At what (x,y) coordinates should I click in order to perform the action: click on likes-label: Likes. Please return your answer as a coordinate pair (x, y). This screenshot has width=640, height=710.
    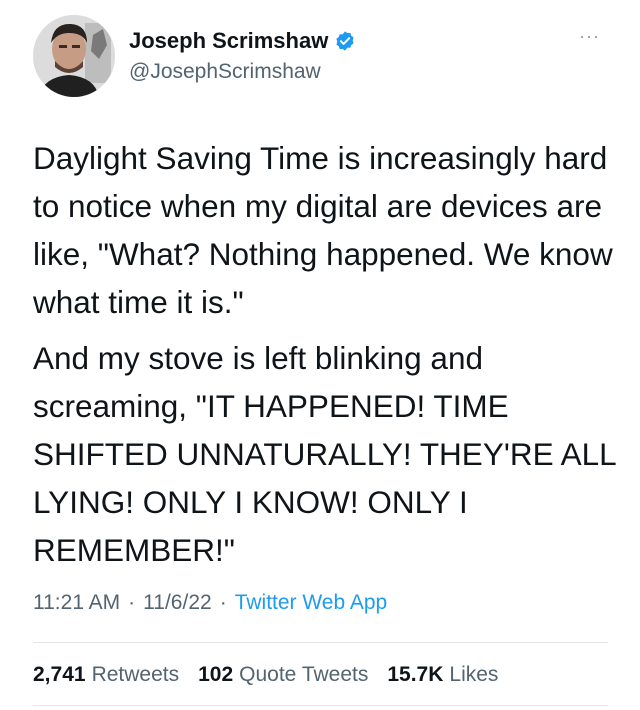
    Looking at the image, I should click on (474, 674).